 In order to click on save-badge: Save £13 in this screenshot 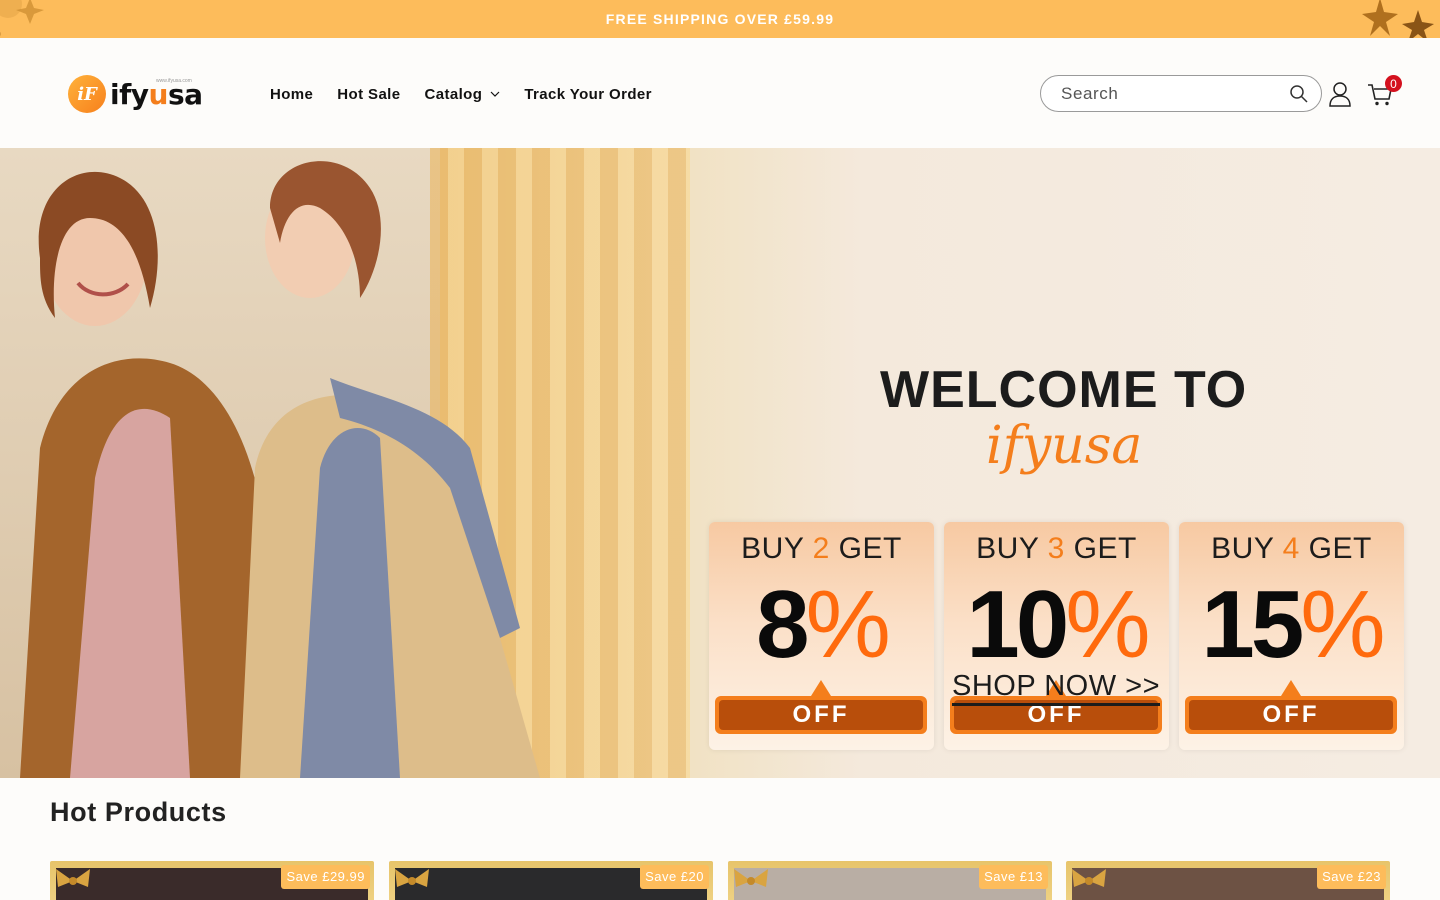, I will do `click(1013, 877)`.